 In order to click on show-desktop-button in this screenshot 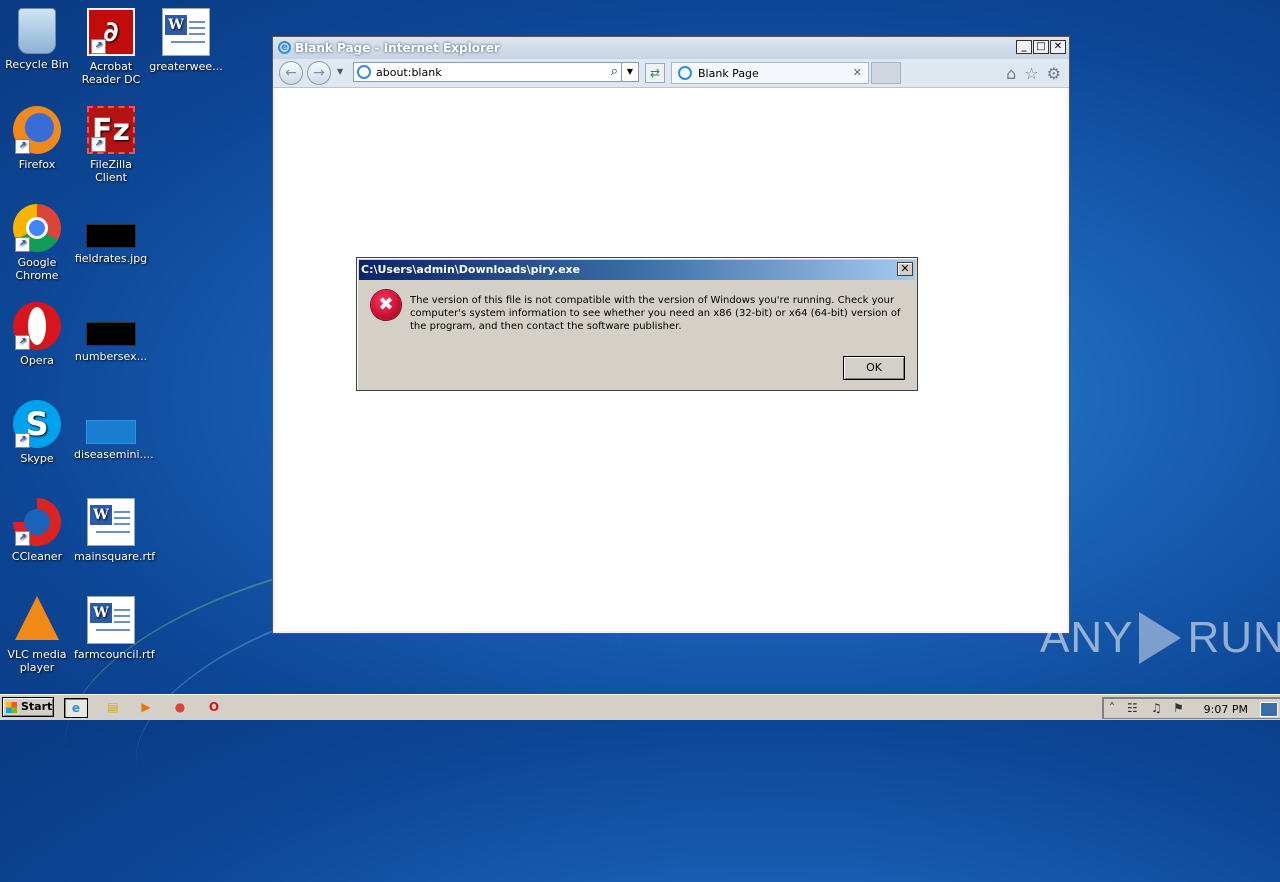, I will do `click(1269, 709)`.